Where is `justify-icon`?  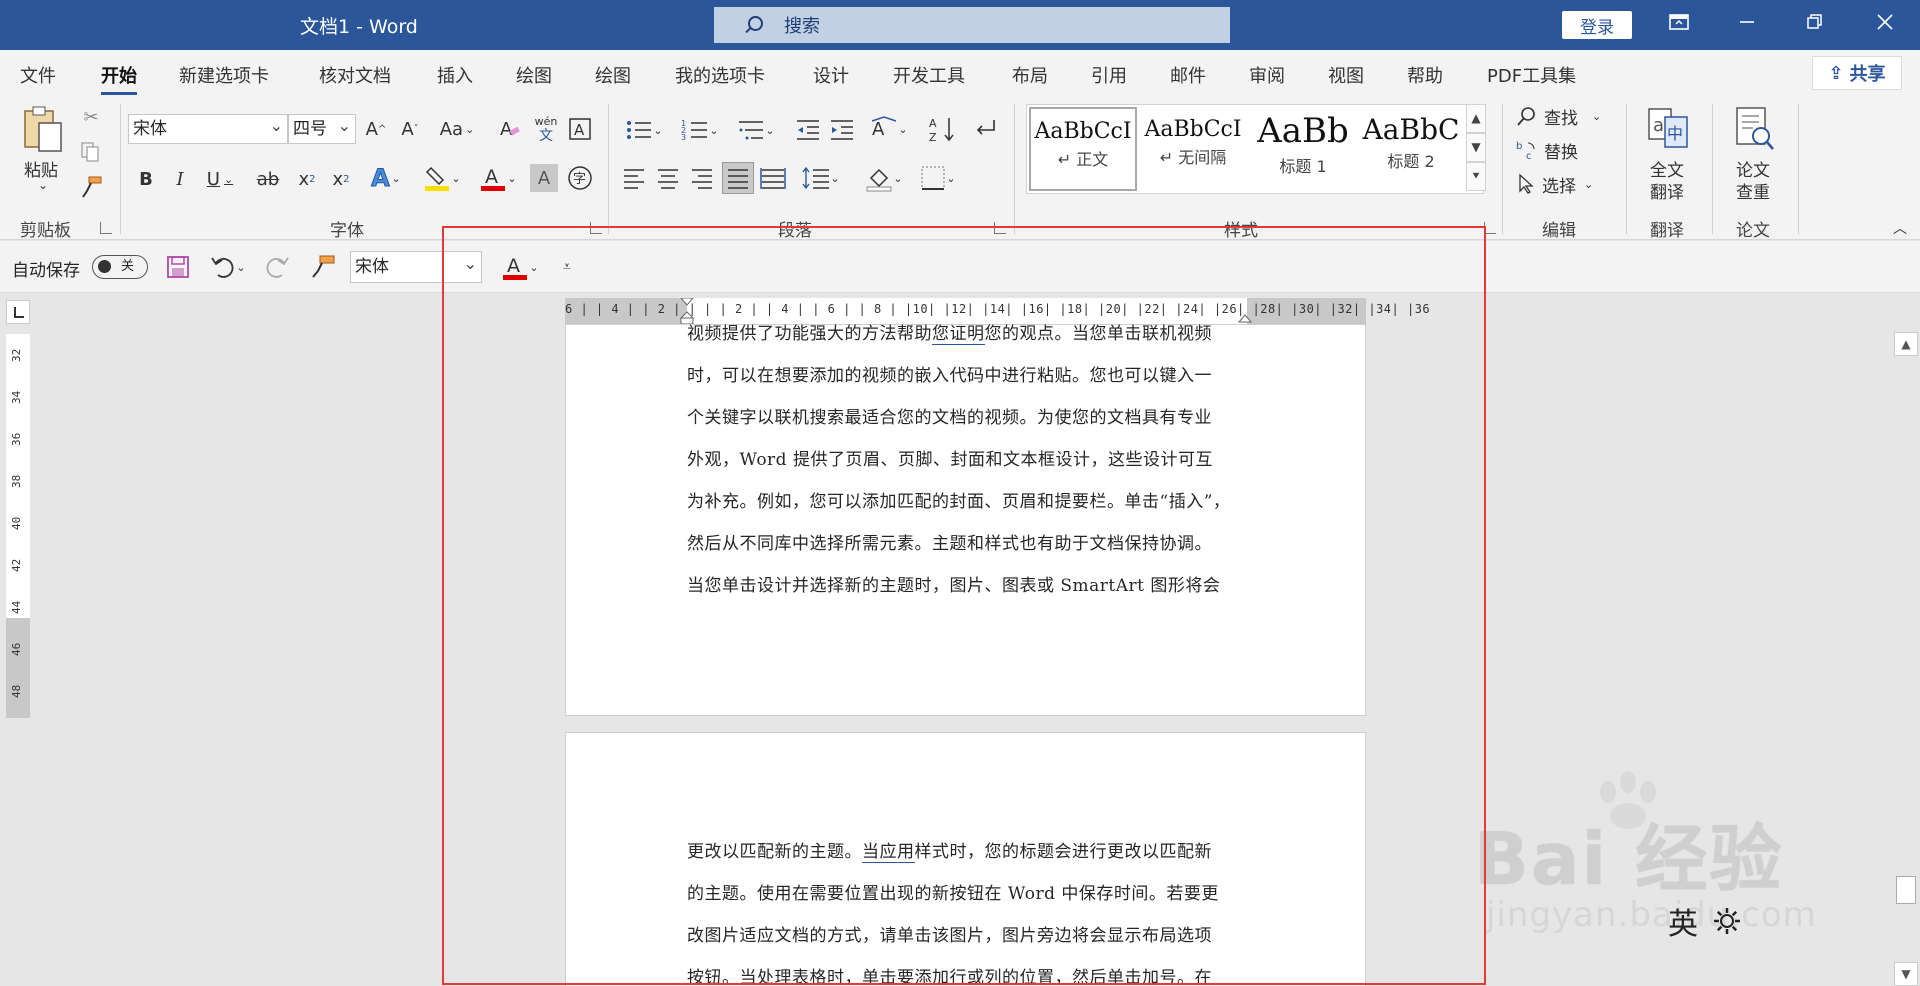 justify-icon is located at coordinates (738, 178).